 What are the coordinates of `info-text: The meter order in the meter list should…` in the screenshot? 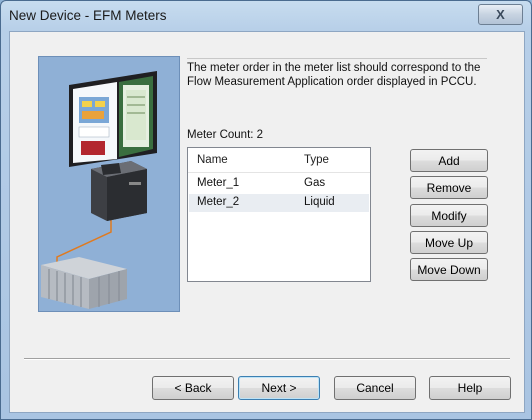 It's located at (337, 73).